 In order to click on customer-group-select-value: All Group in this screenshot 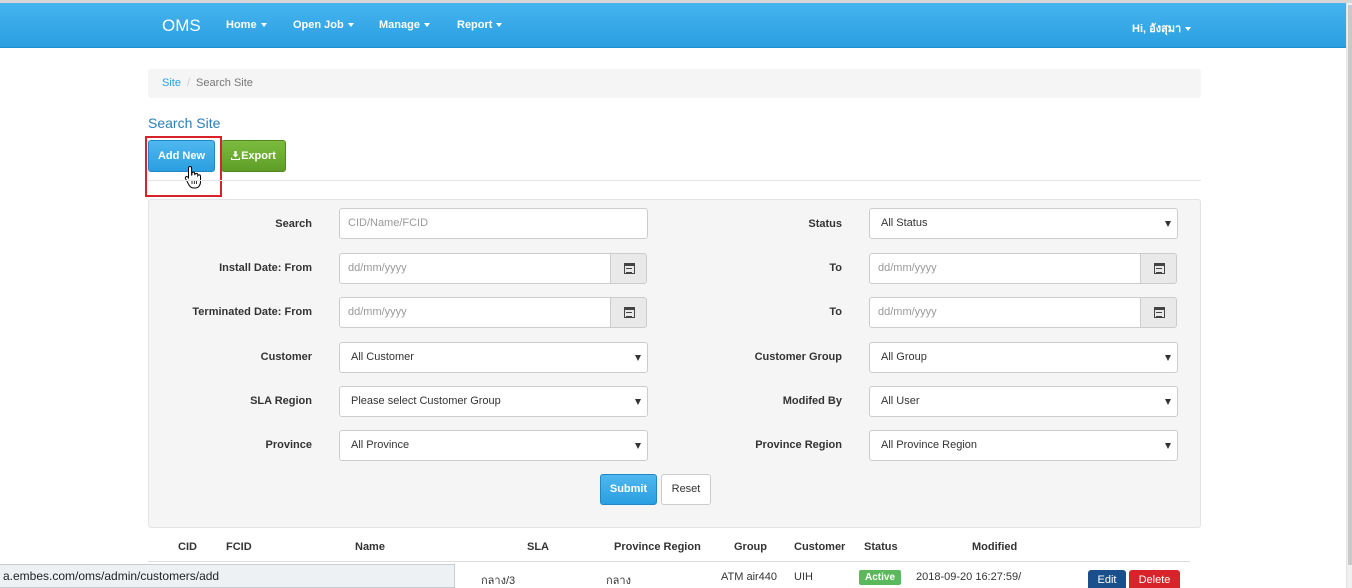, I will do `click(904, 357)`.